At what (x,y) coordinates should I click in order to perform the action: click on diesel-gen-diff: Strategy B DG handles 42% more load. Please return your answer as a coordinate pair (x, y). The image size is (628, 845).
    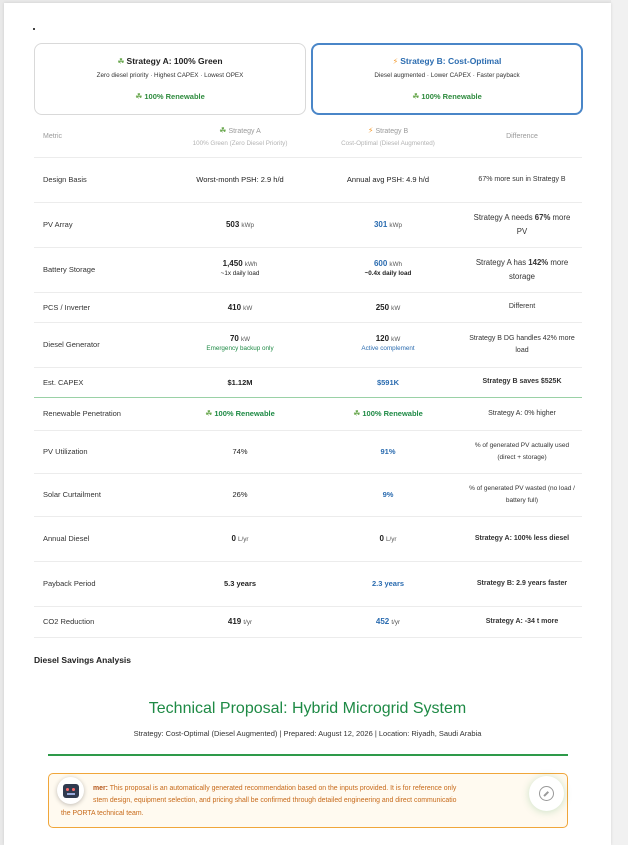
    Looking at the image, I should click on (522, 345).